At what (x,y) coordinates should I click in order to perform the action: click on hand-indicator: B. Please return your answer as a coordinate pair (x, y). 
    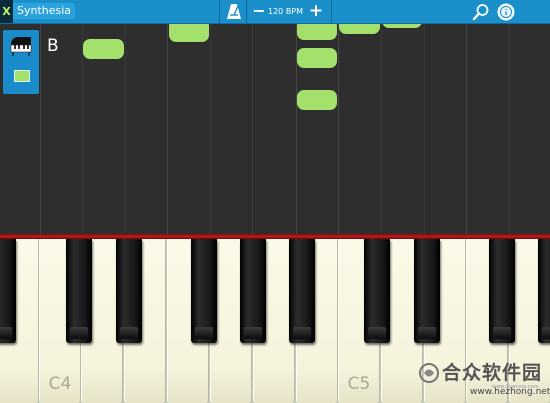
    Looking at the image, I should click on (53, 46).